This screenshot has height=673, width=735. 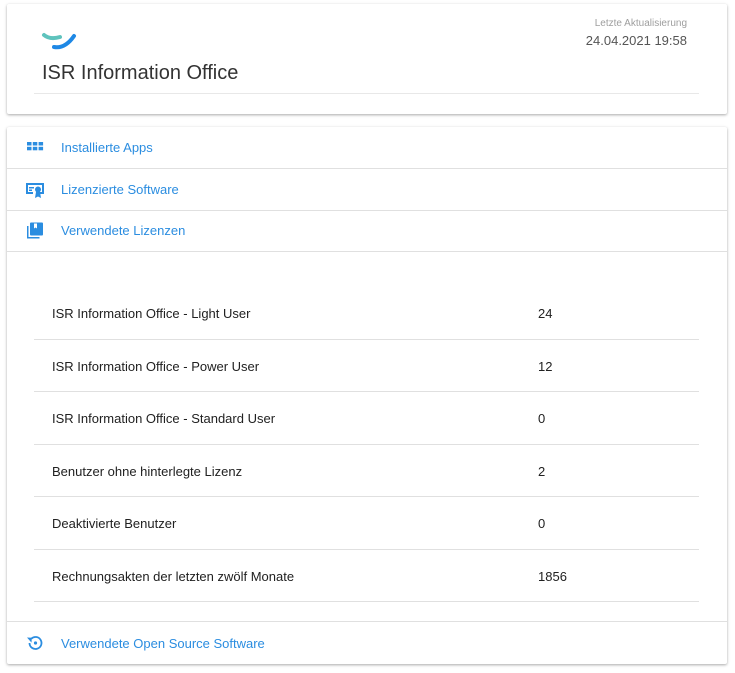 What do you see at coordinates (156, 366) in the screenshot?
I see `license-name: ISR Information Office - Power User` at bounding box center [156, 366].